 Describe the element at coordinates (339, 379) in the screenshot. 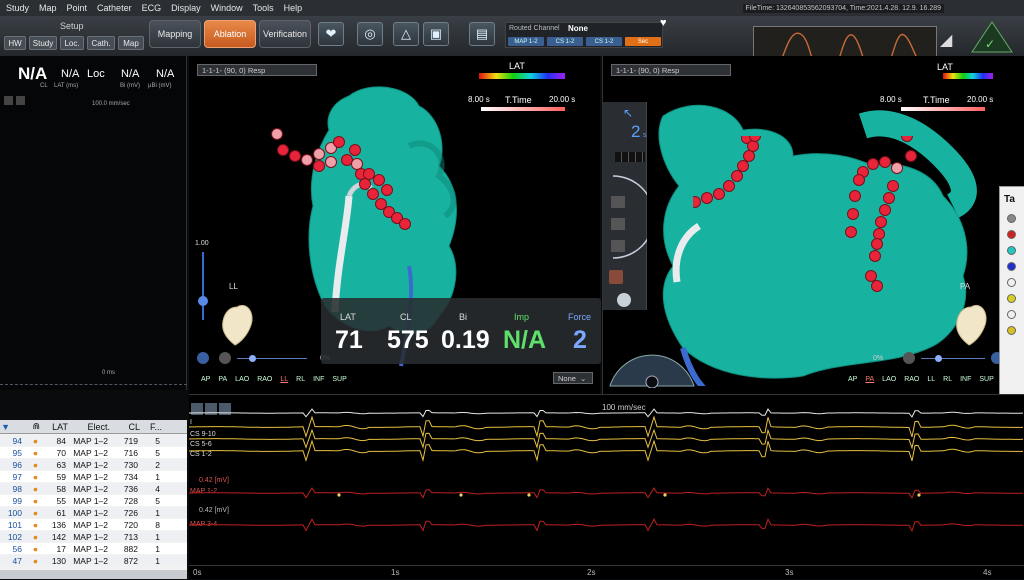

I see `view1-view-sup: SUP` at that location.